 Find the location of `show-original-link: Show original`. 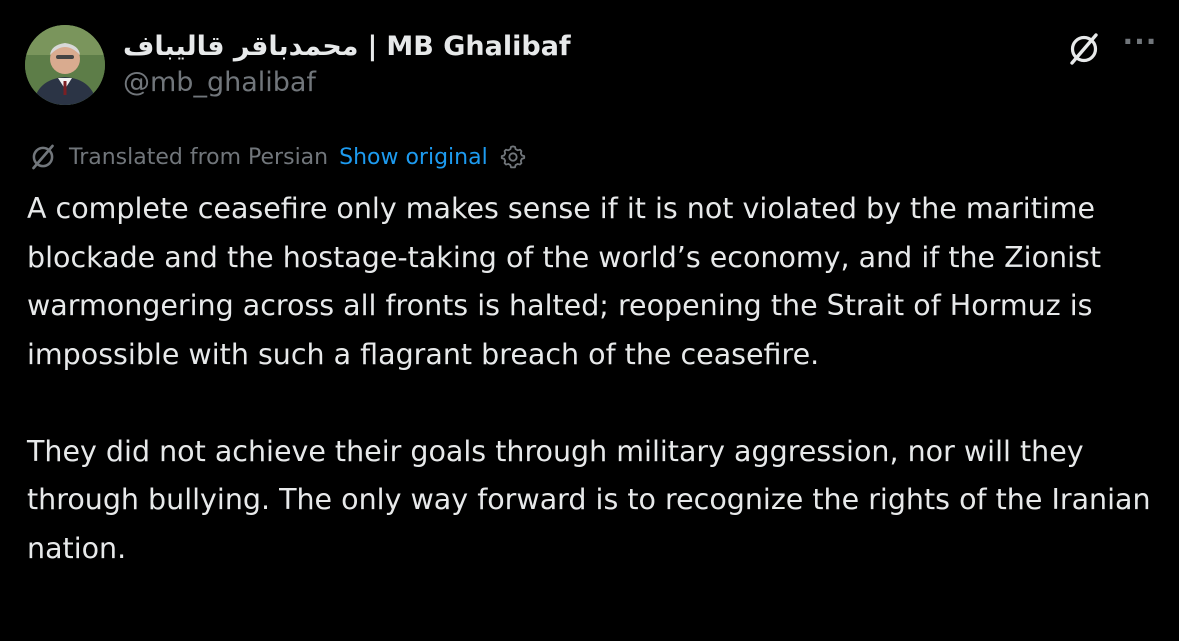

show-original-link: Show original is located at coordinates (413, 157).